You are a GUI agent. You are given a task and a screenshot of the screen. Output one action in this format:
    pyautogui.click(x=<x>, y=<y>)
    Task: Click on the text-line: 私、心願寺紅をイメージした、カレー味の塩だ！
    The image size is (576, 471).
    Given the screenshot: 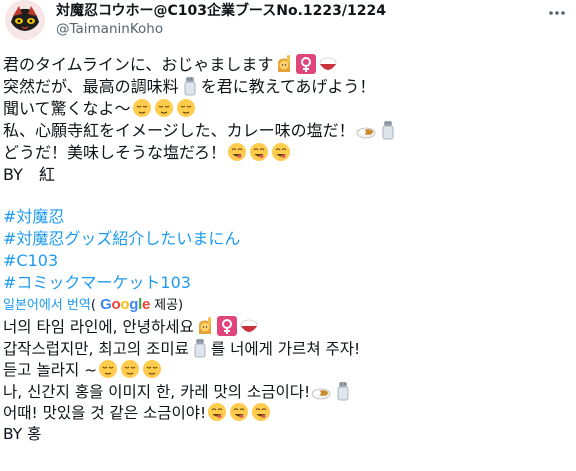 What is the action you would take?
    pyautogui.click(x=288, y=131)
    